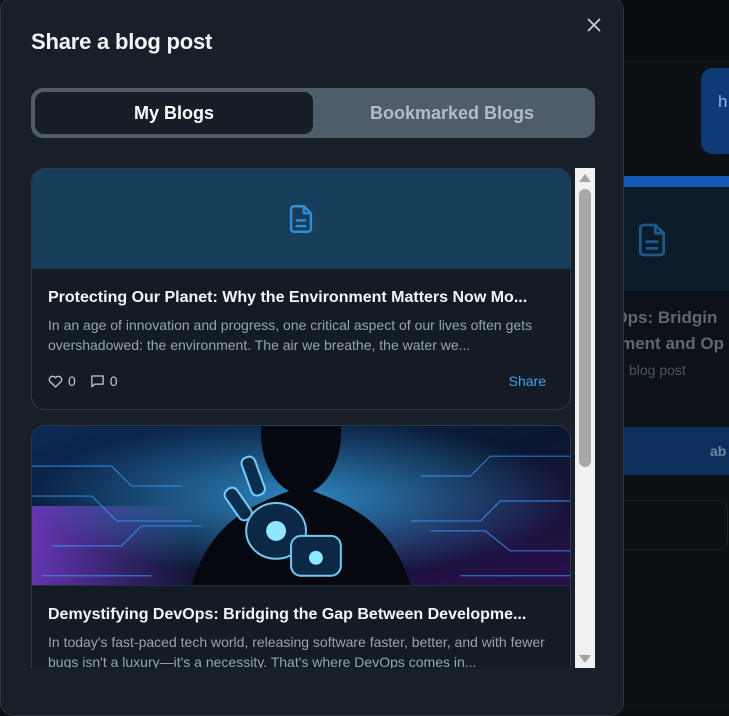 The height and width of the screenshot is (716, 729). I want to click on close-button, so click(594, 25).